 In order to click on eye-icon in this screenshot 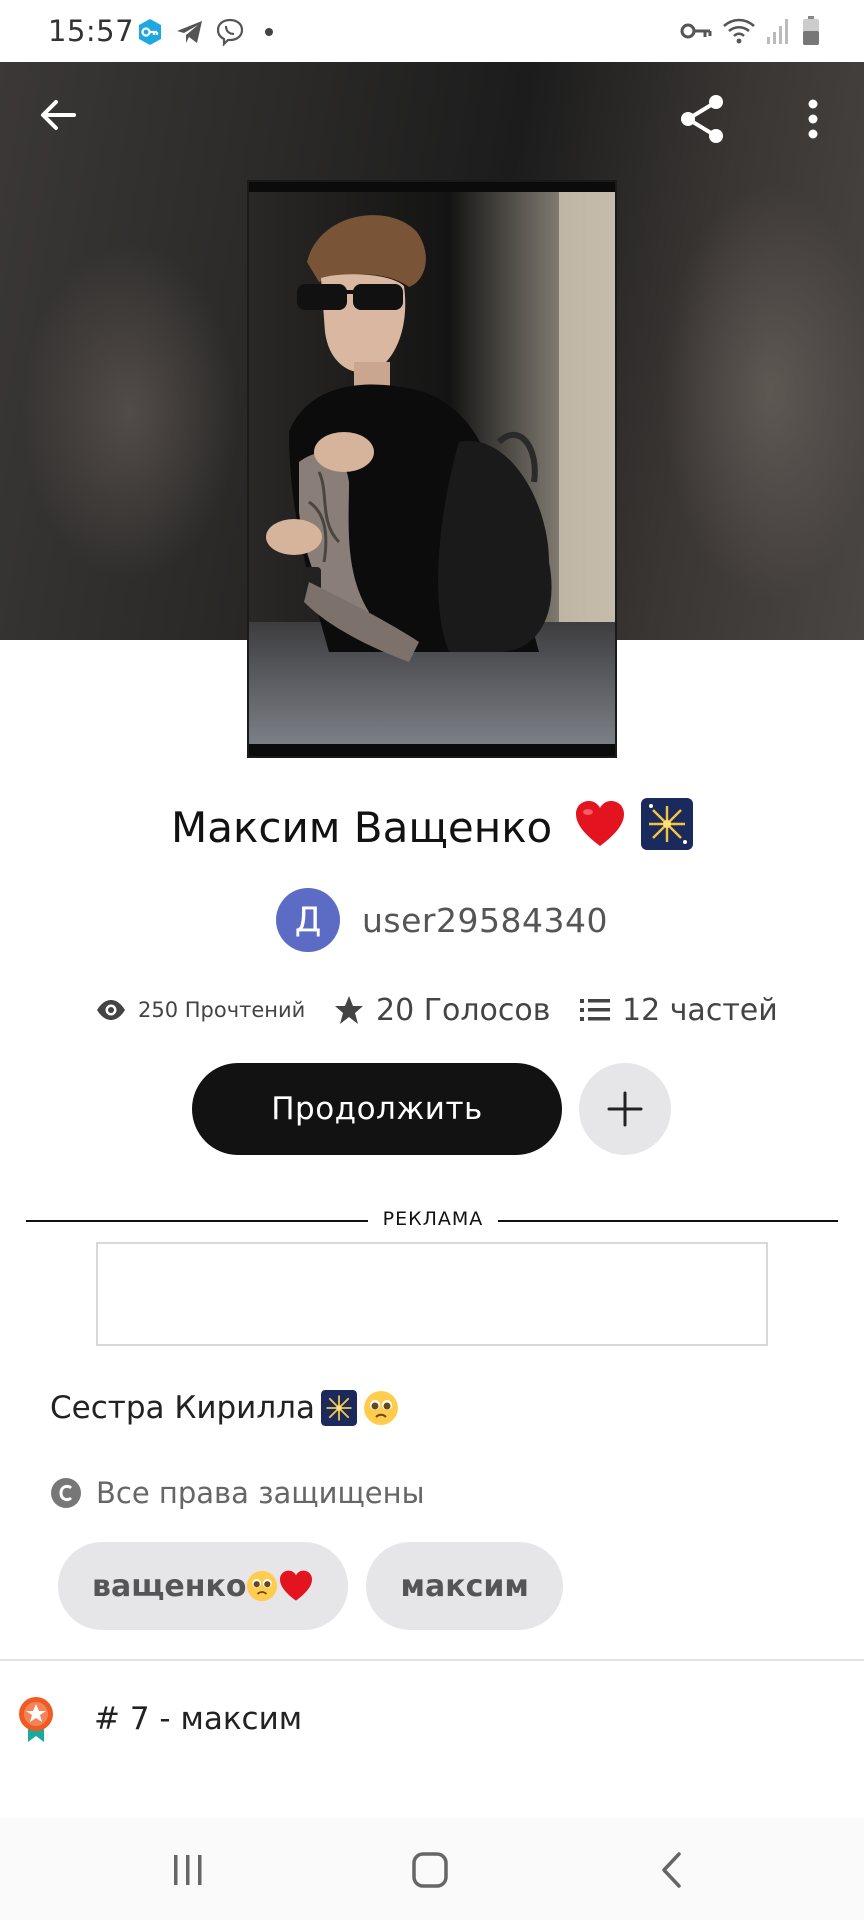, I will do `click(111, 1010)`.